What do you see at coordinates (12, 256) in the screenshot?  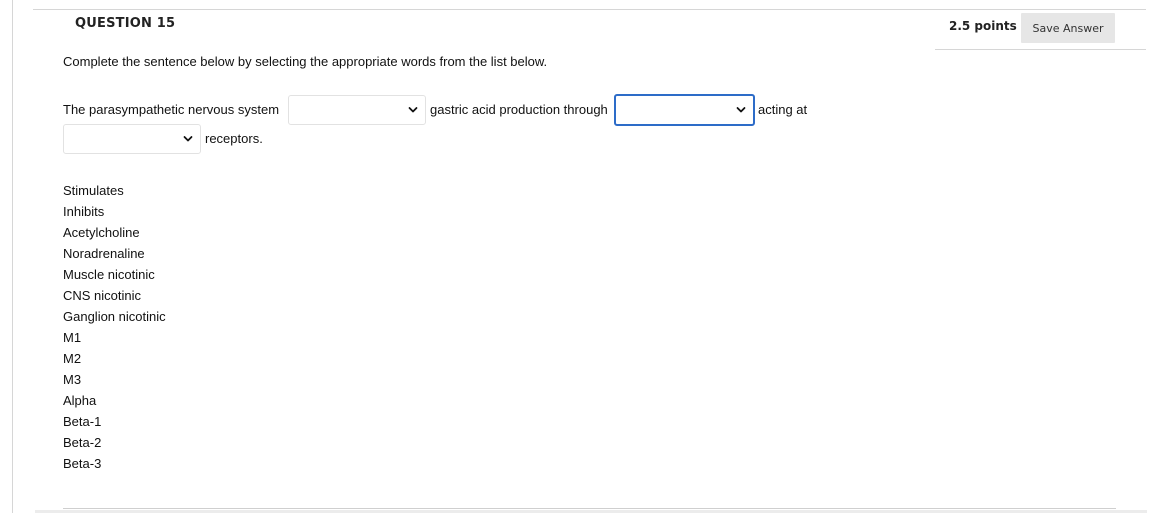 I see `left-divider` at bounding box center [12, 256].